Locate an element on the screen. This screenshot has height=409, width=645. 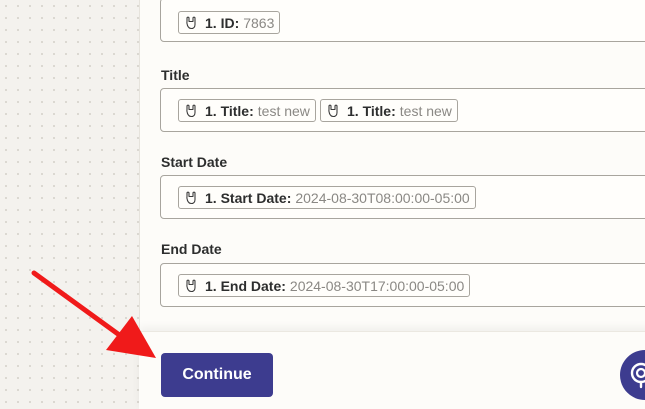
pill-value: 2024-08-30T08:00:00-05:00 is located at coordinates (382, 197).